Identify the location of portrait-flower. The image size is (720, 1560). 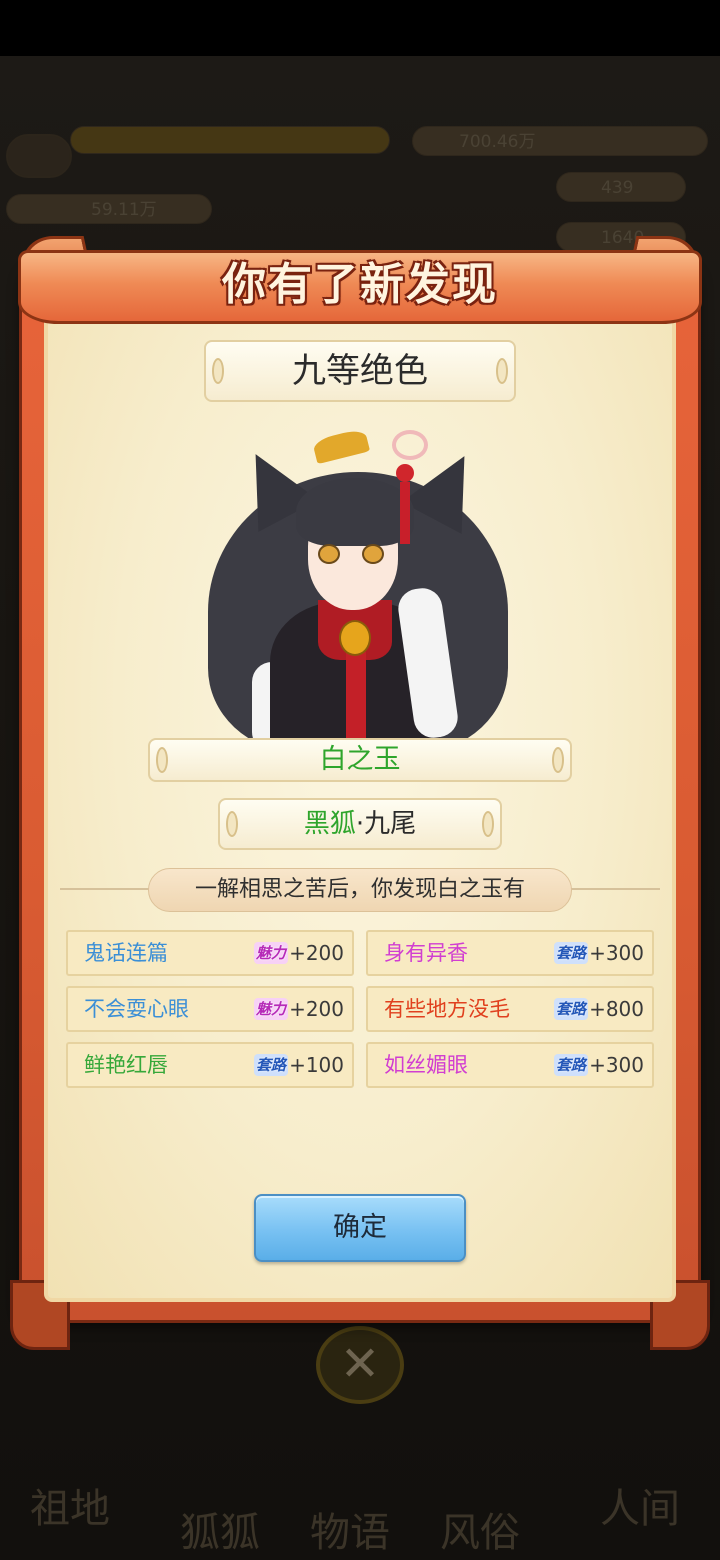
(405, 473).